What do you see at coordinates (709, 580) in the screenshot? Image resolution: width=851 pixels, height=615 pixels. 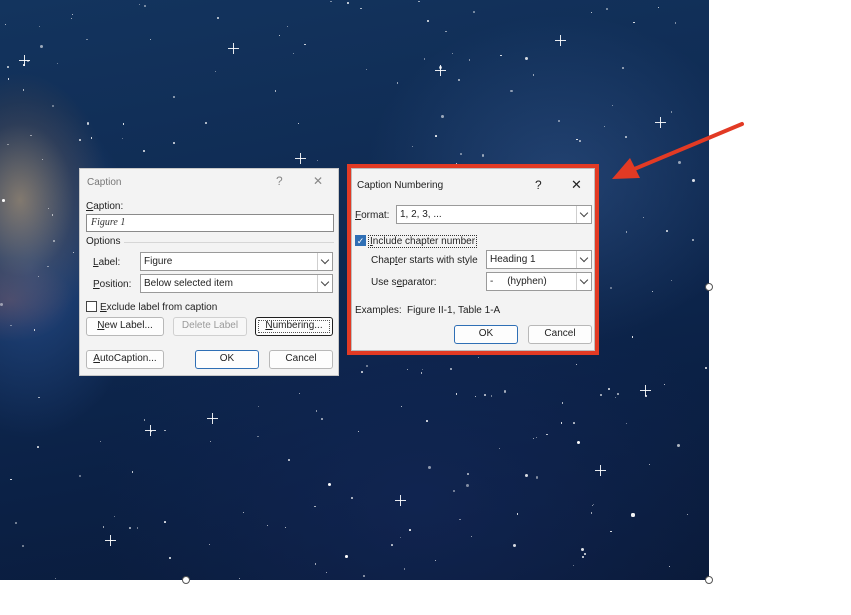 I see `image-resize-handle-bottom-right` at bounding box center [709, 580].